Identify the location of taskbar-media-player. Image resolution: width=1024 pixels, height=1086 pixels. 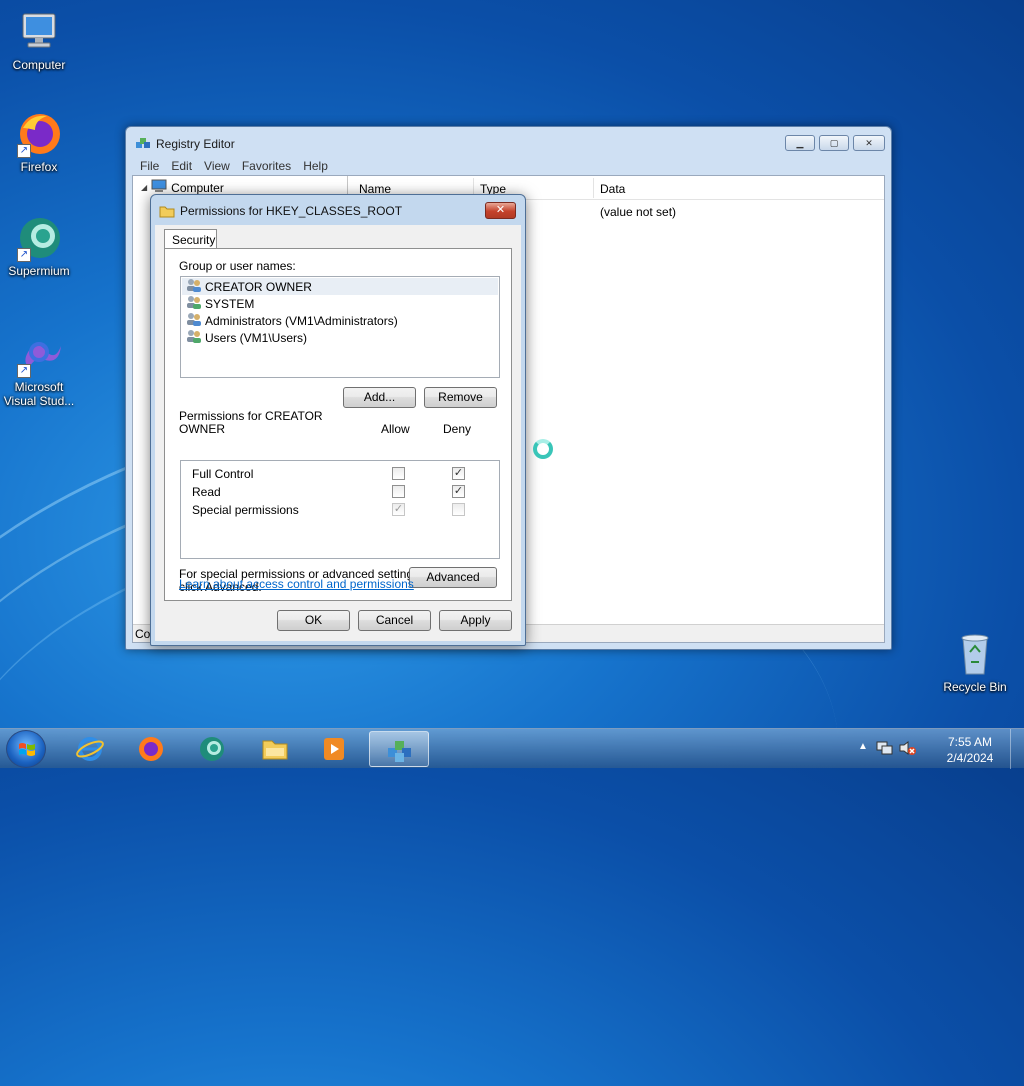
(334, 749).